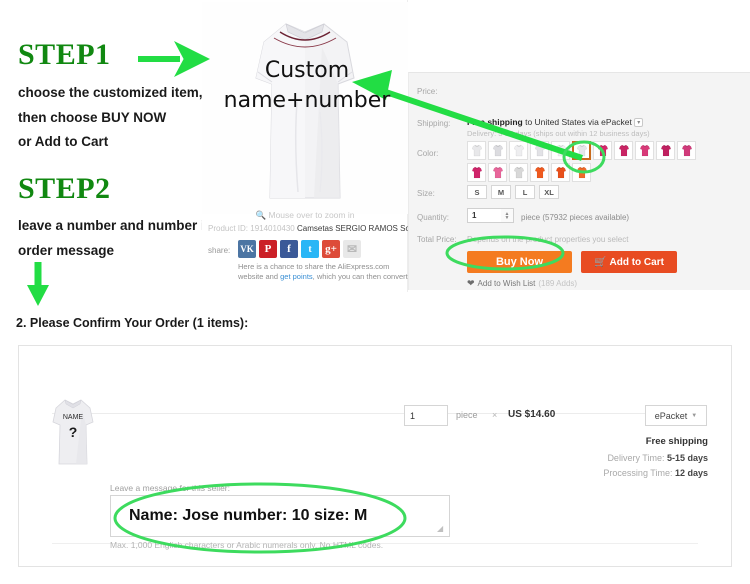 This screenshot has width=750, height=584. What do you see at coordinates (261, 215) in the screenshot?
I see `magnifier-icon: 🔍` at bounding box center [261, 215].